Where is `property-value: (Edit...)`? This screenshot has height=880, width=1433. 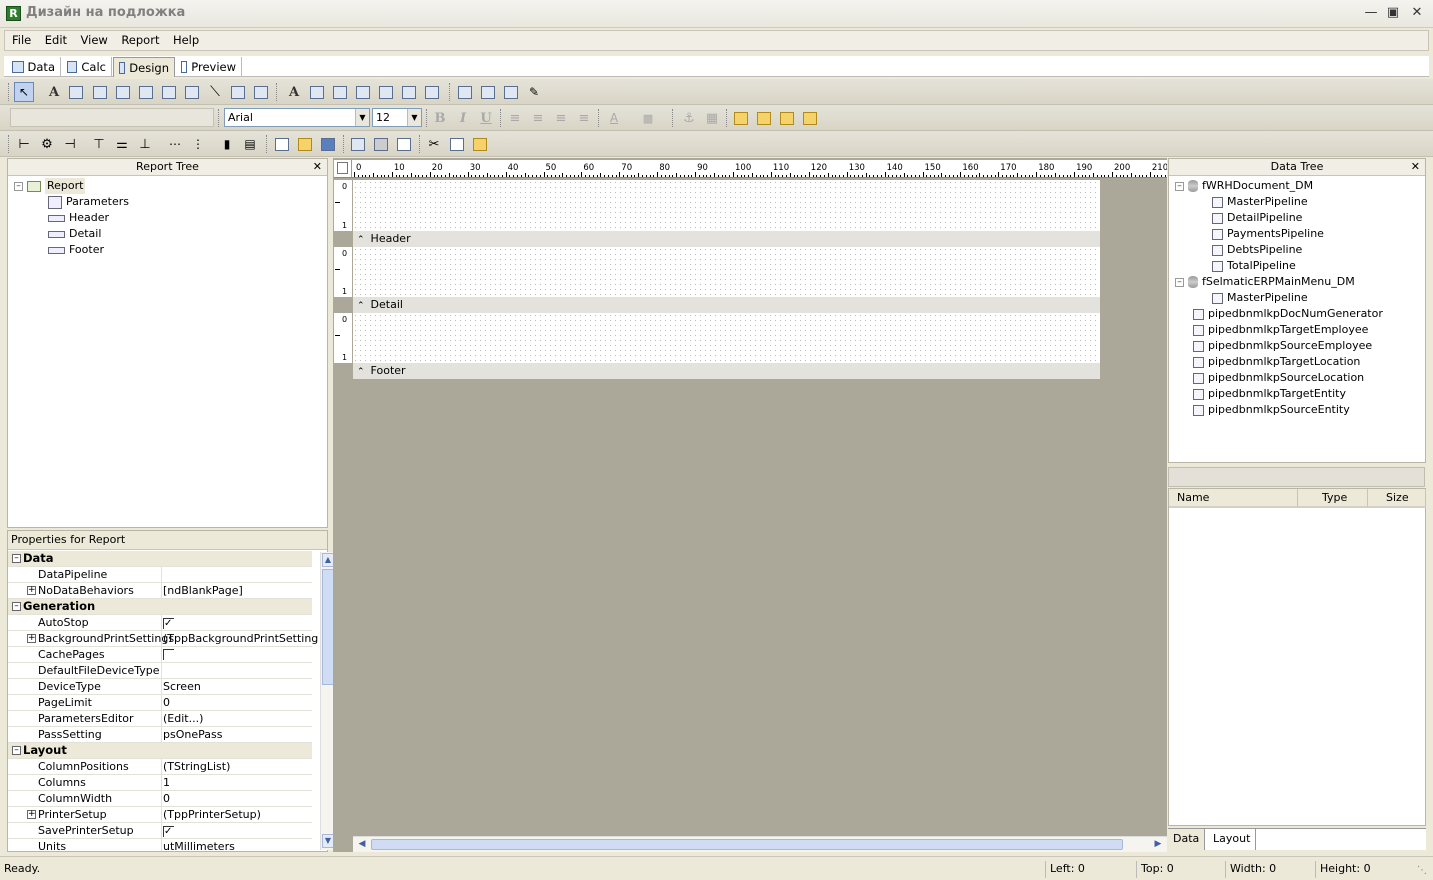
property-value: (Edit...) is located at coordinates (236, 719).